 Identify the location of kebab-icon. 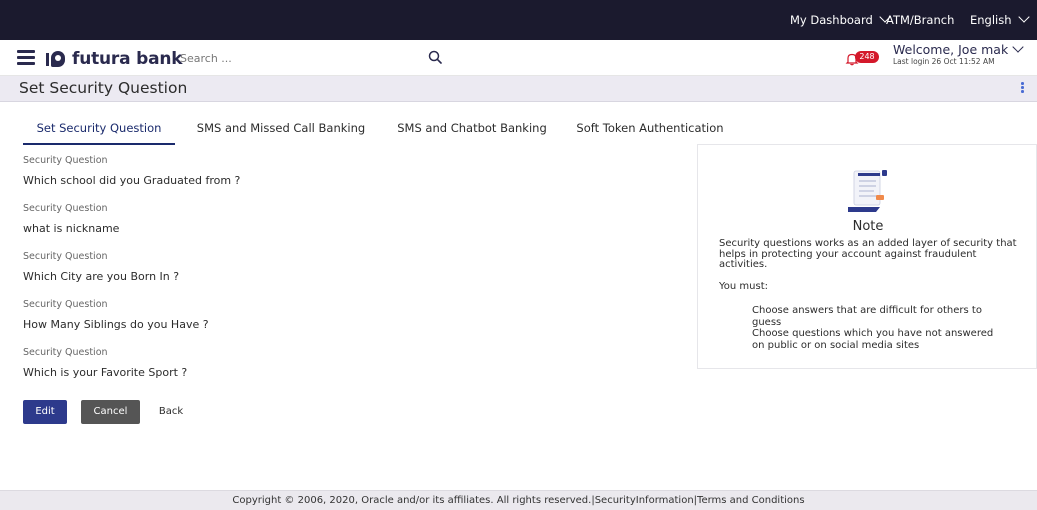
(1024, 89).